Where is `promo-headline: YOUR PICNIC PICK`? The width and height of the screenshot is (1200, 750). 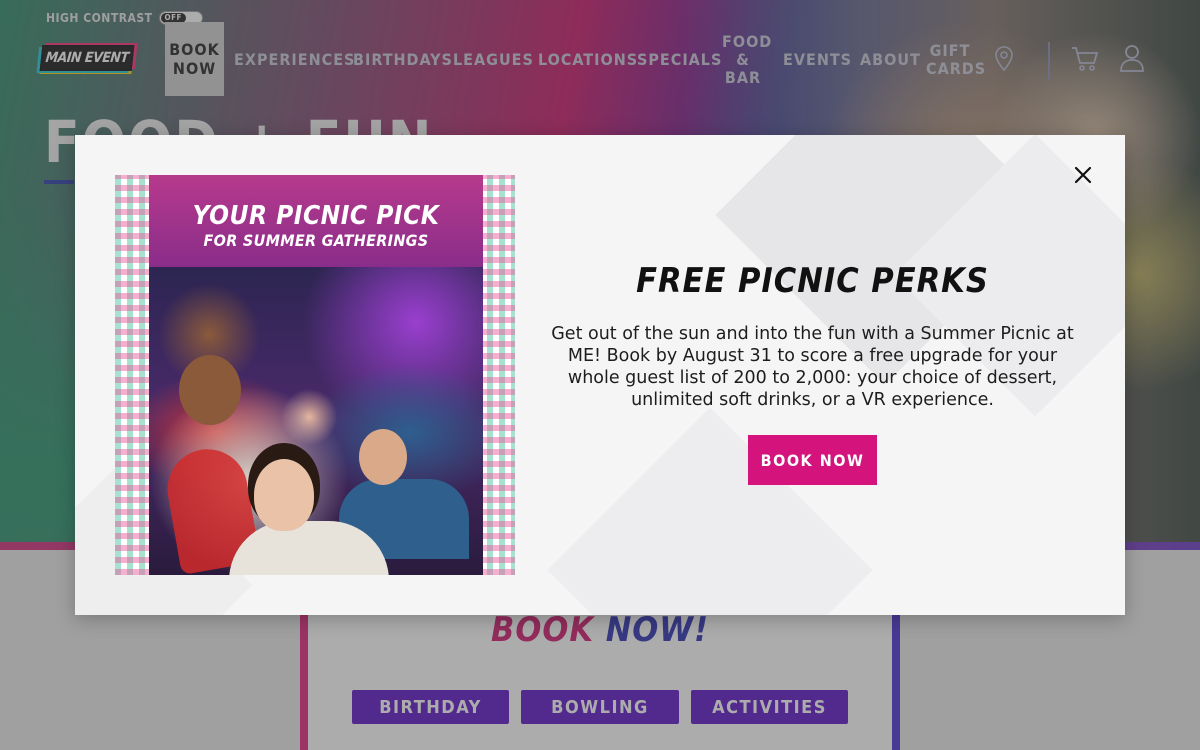 promo-headline: YOUR PICNIC PICK is located at coordinates (316, 216).